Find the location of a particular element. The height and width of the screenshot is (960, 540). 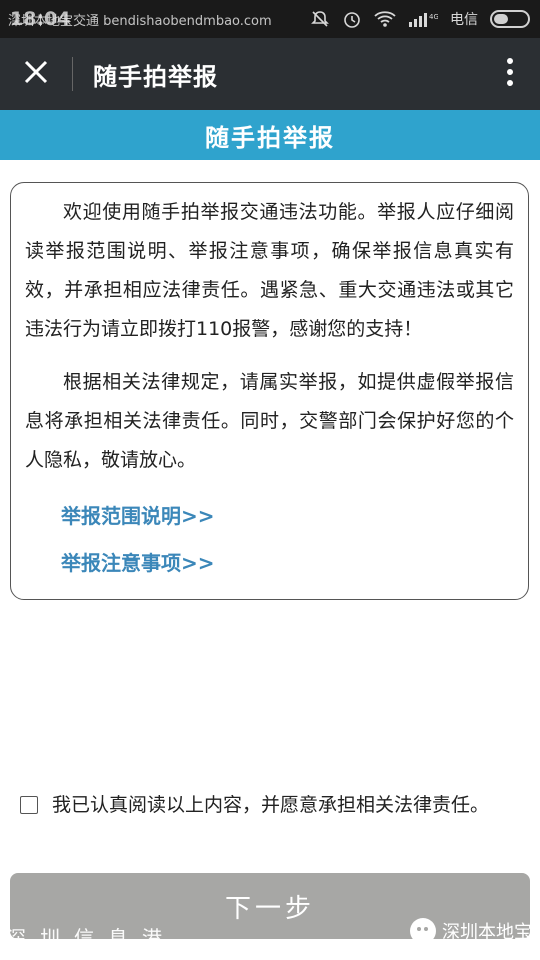

app-title: 随手拍举报 is located at coordinates (155, 76).